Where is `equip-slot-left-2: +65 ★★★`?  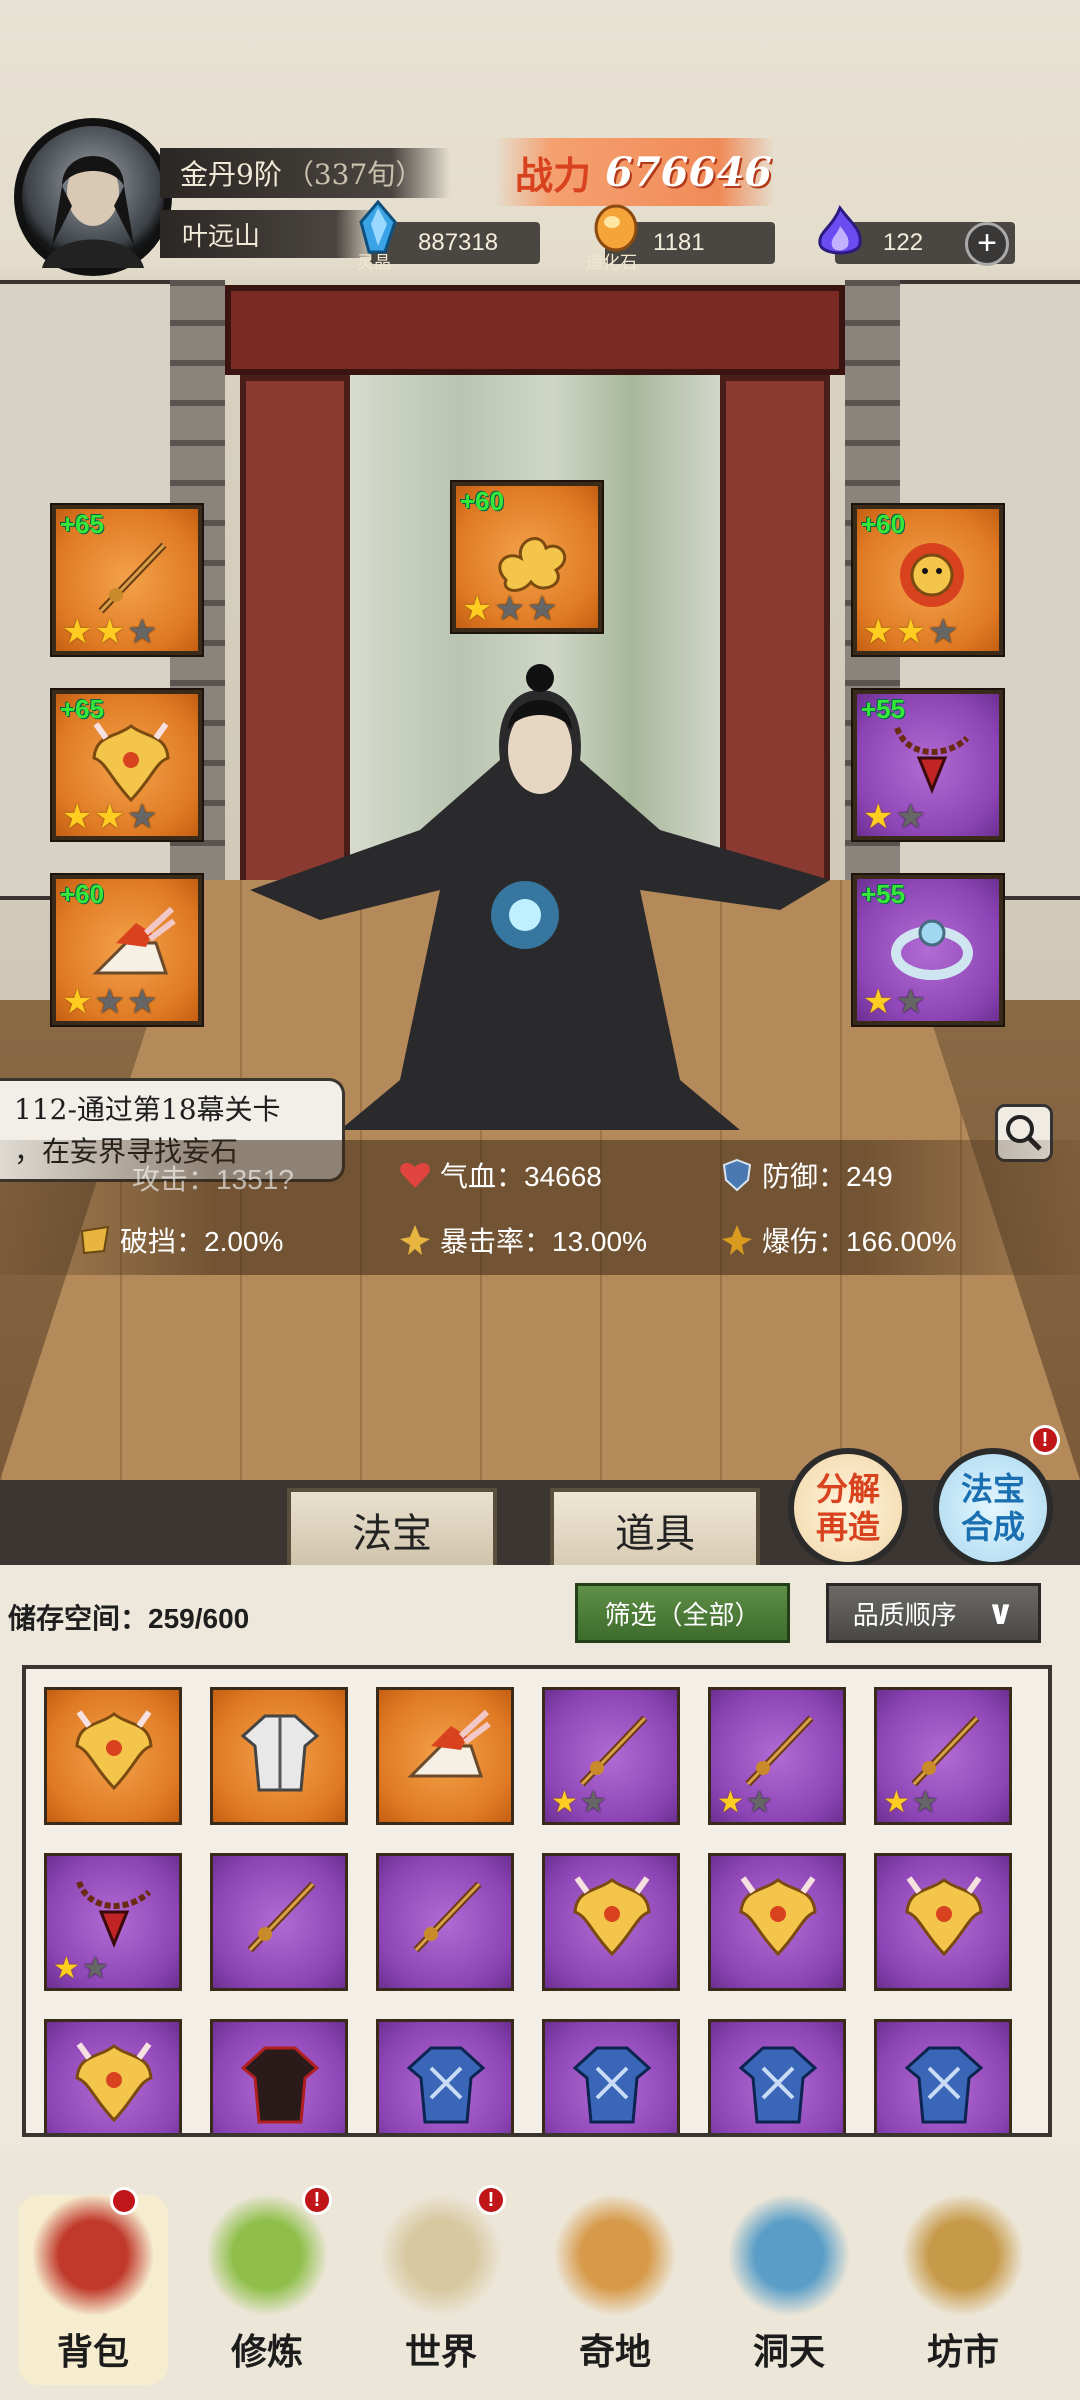
equip-slot-left-2: +65 ★★★ is located at coordinates (127, 765).